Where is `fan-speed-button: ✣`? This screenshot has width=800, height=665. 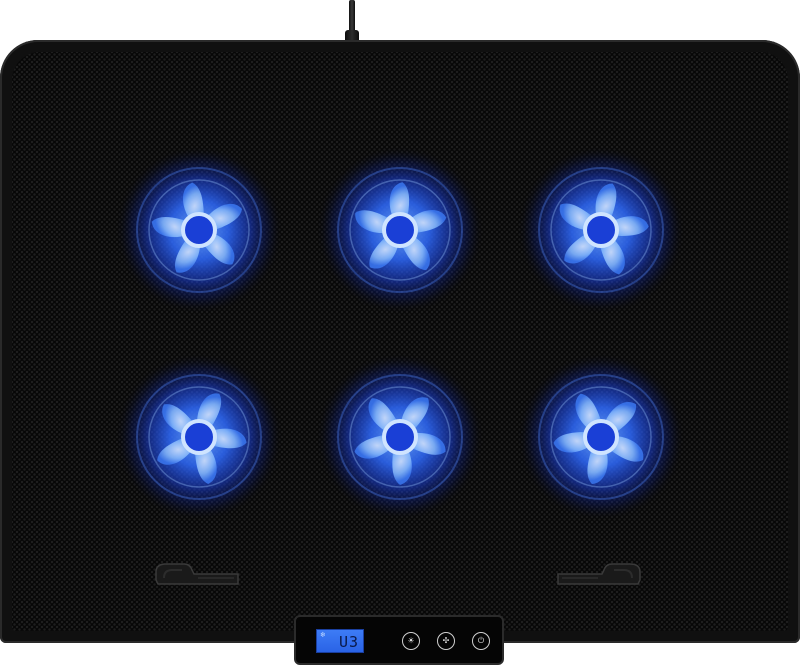 fan-speed-button: ✣ is located at coordinates (446, 641).